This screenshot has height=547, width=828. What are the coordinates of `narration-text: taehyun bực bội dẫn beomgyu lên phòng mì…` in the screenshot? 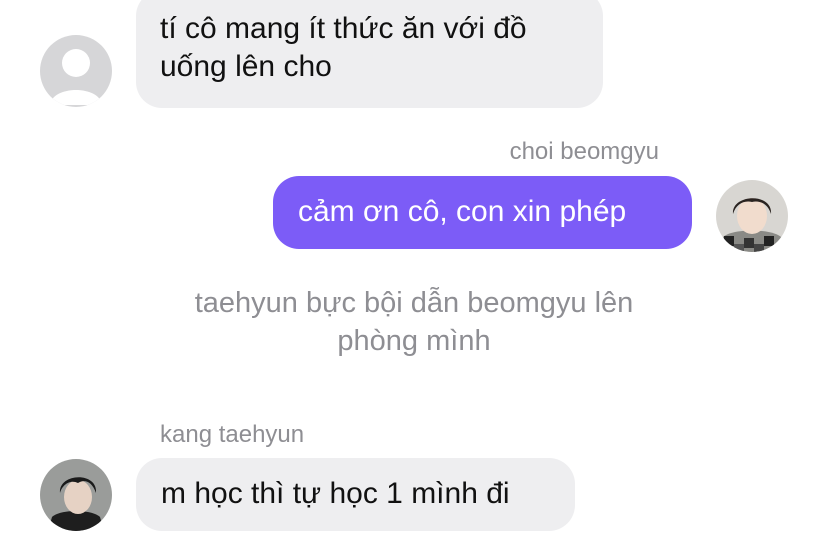 It's located at (414, 322).